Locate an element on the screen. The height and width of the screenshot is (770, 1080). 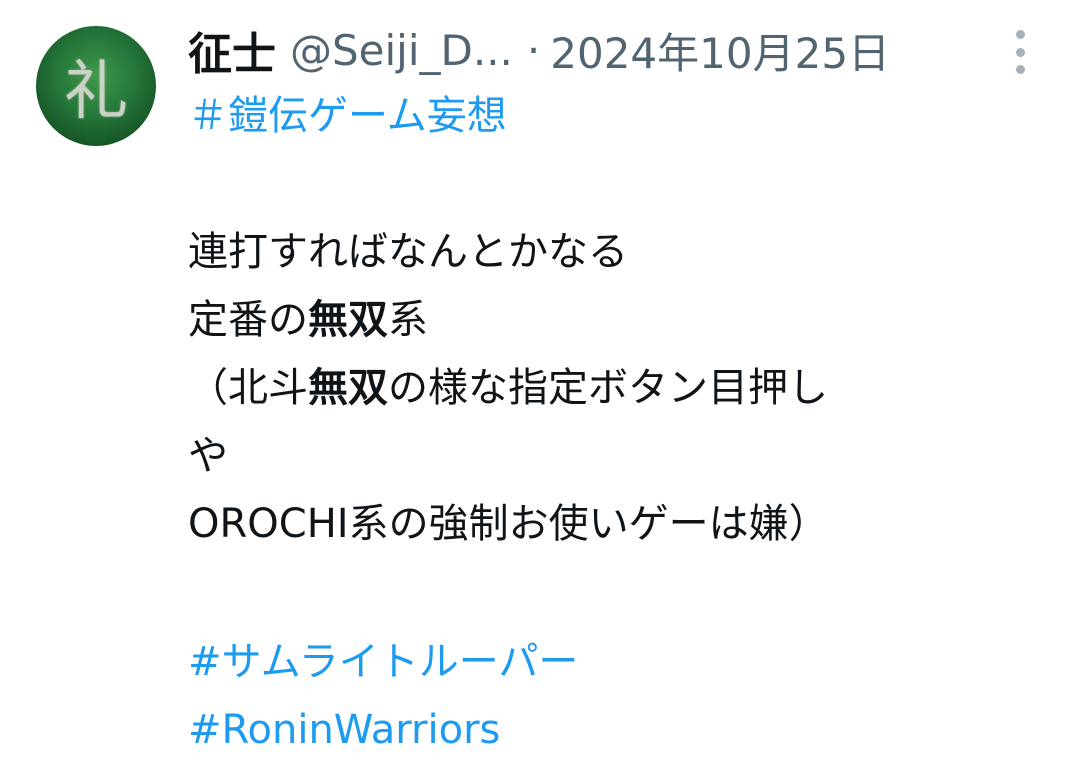
tweet-header: 征士 @Seiji_D... · 2024年10月25日 is located at coordinates (539, 50).